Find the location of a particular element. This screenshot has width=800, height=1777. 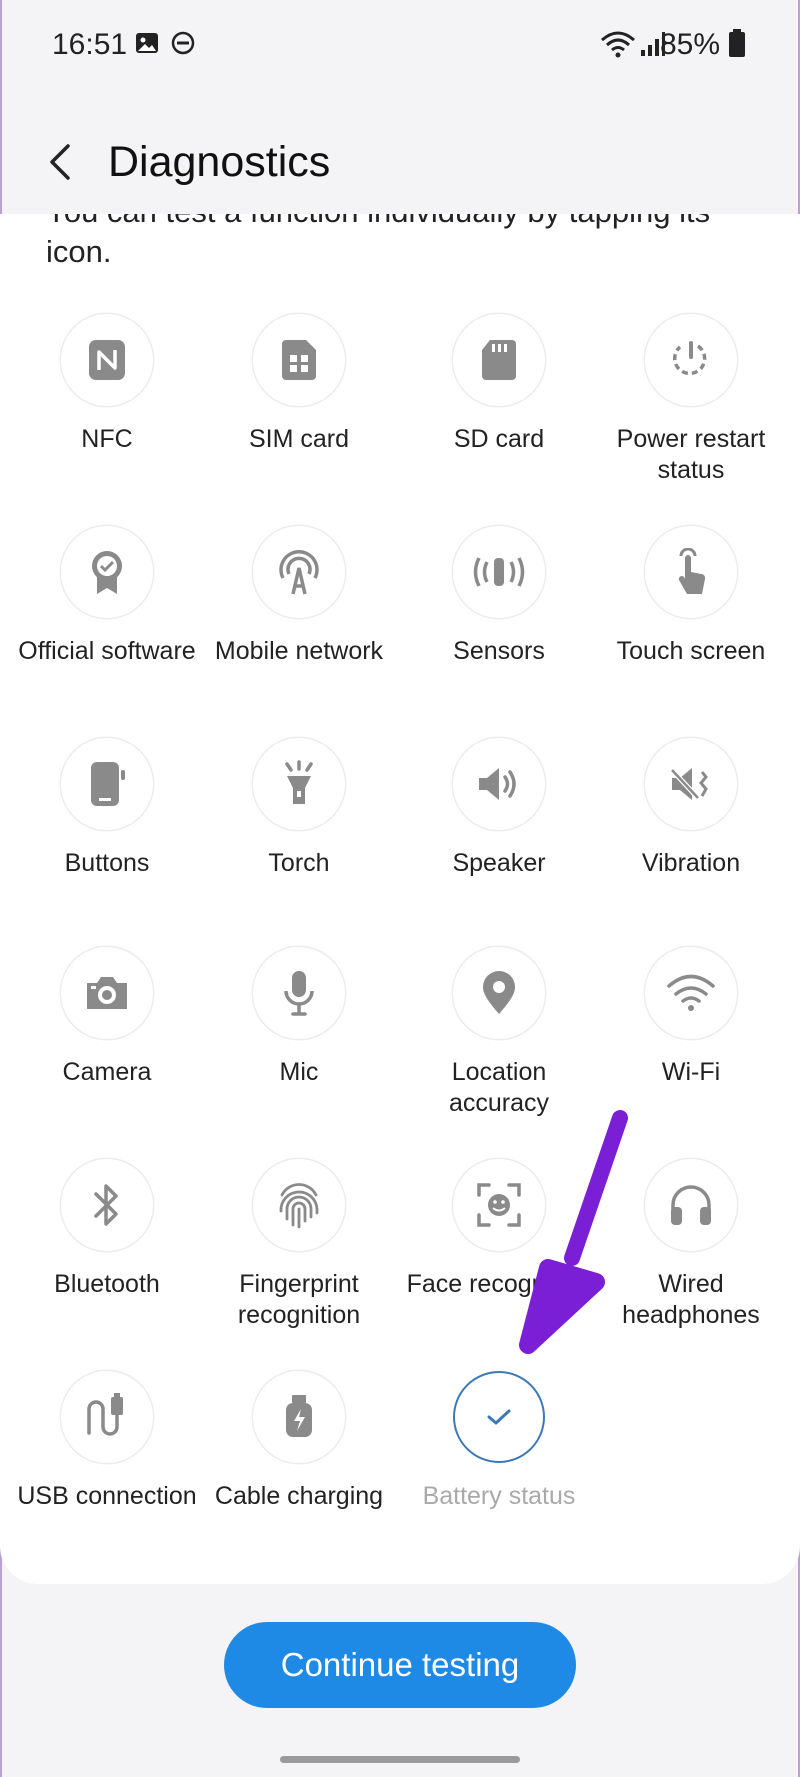

vibration-icon is located at coordinates (691, 784).